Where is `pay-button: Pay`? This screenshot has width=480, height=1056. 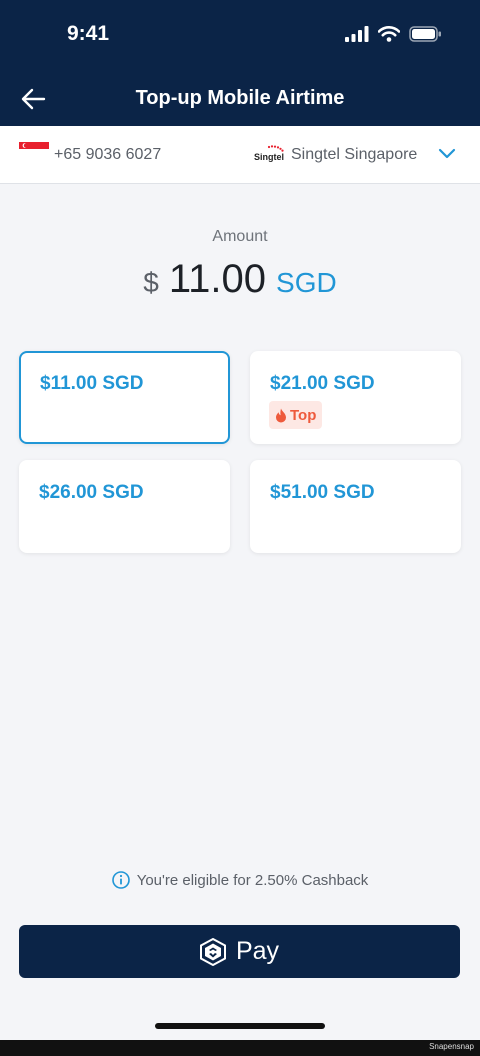 pay-button: Pay is located at coordinates (239, 951).